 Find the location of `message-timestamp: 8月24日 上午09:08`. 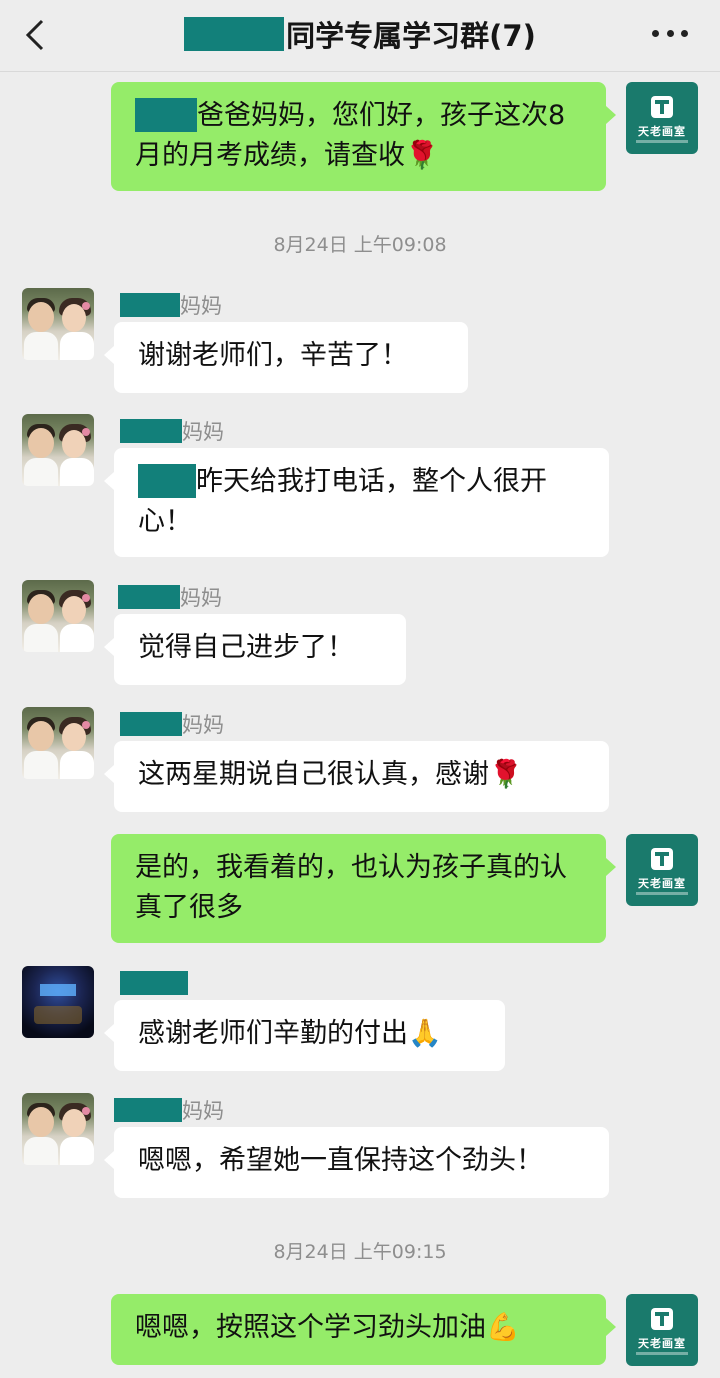

message-timestamp: 8月24日 上午09:08 is located at coordinates (360, 245).